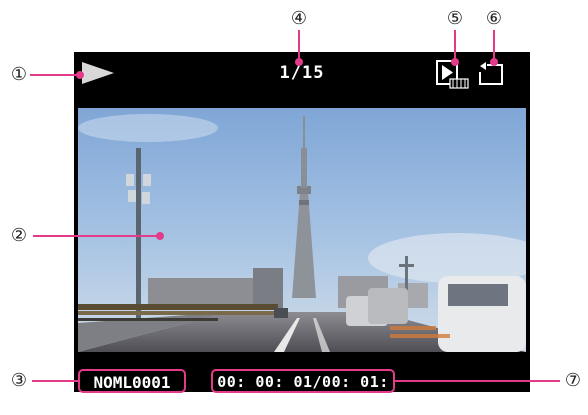 The image size is (588, 415). Describe the element at coordinates (491, 74) in the screenshot. I see `rotate-left-icon` at that location.